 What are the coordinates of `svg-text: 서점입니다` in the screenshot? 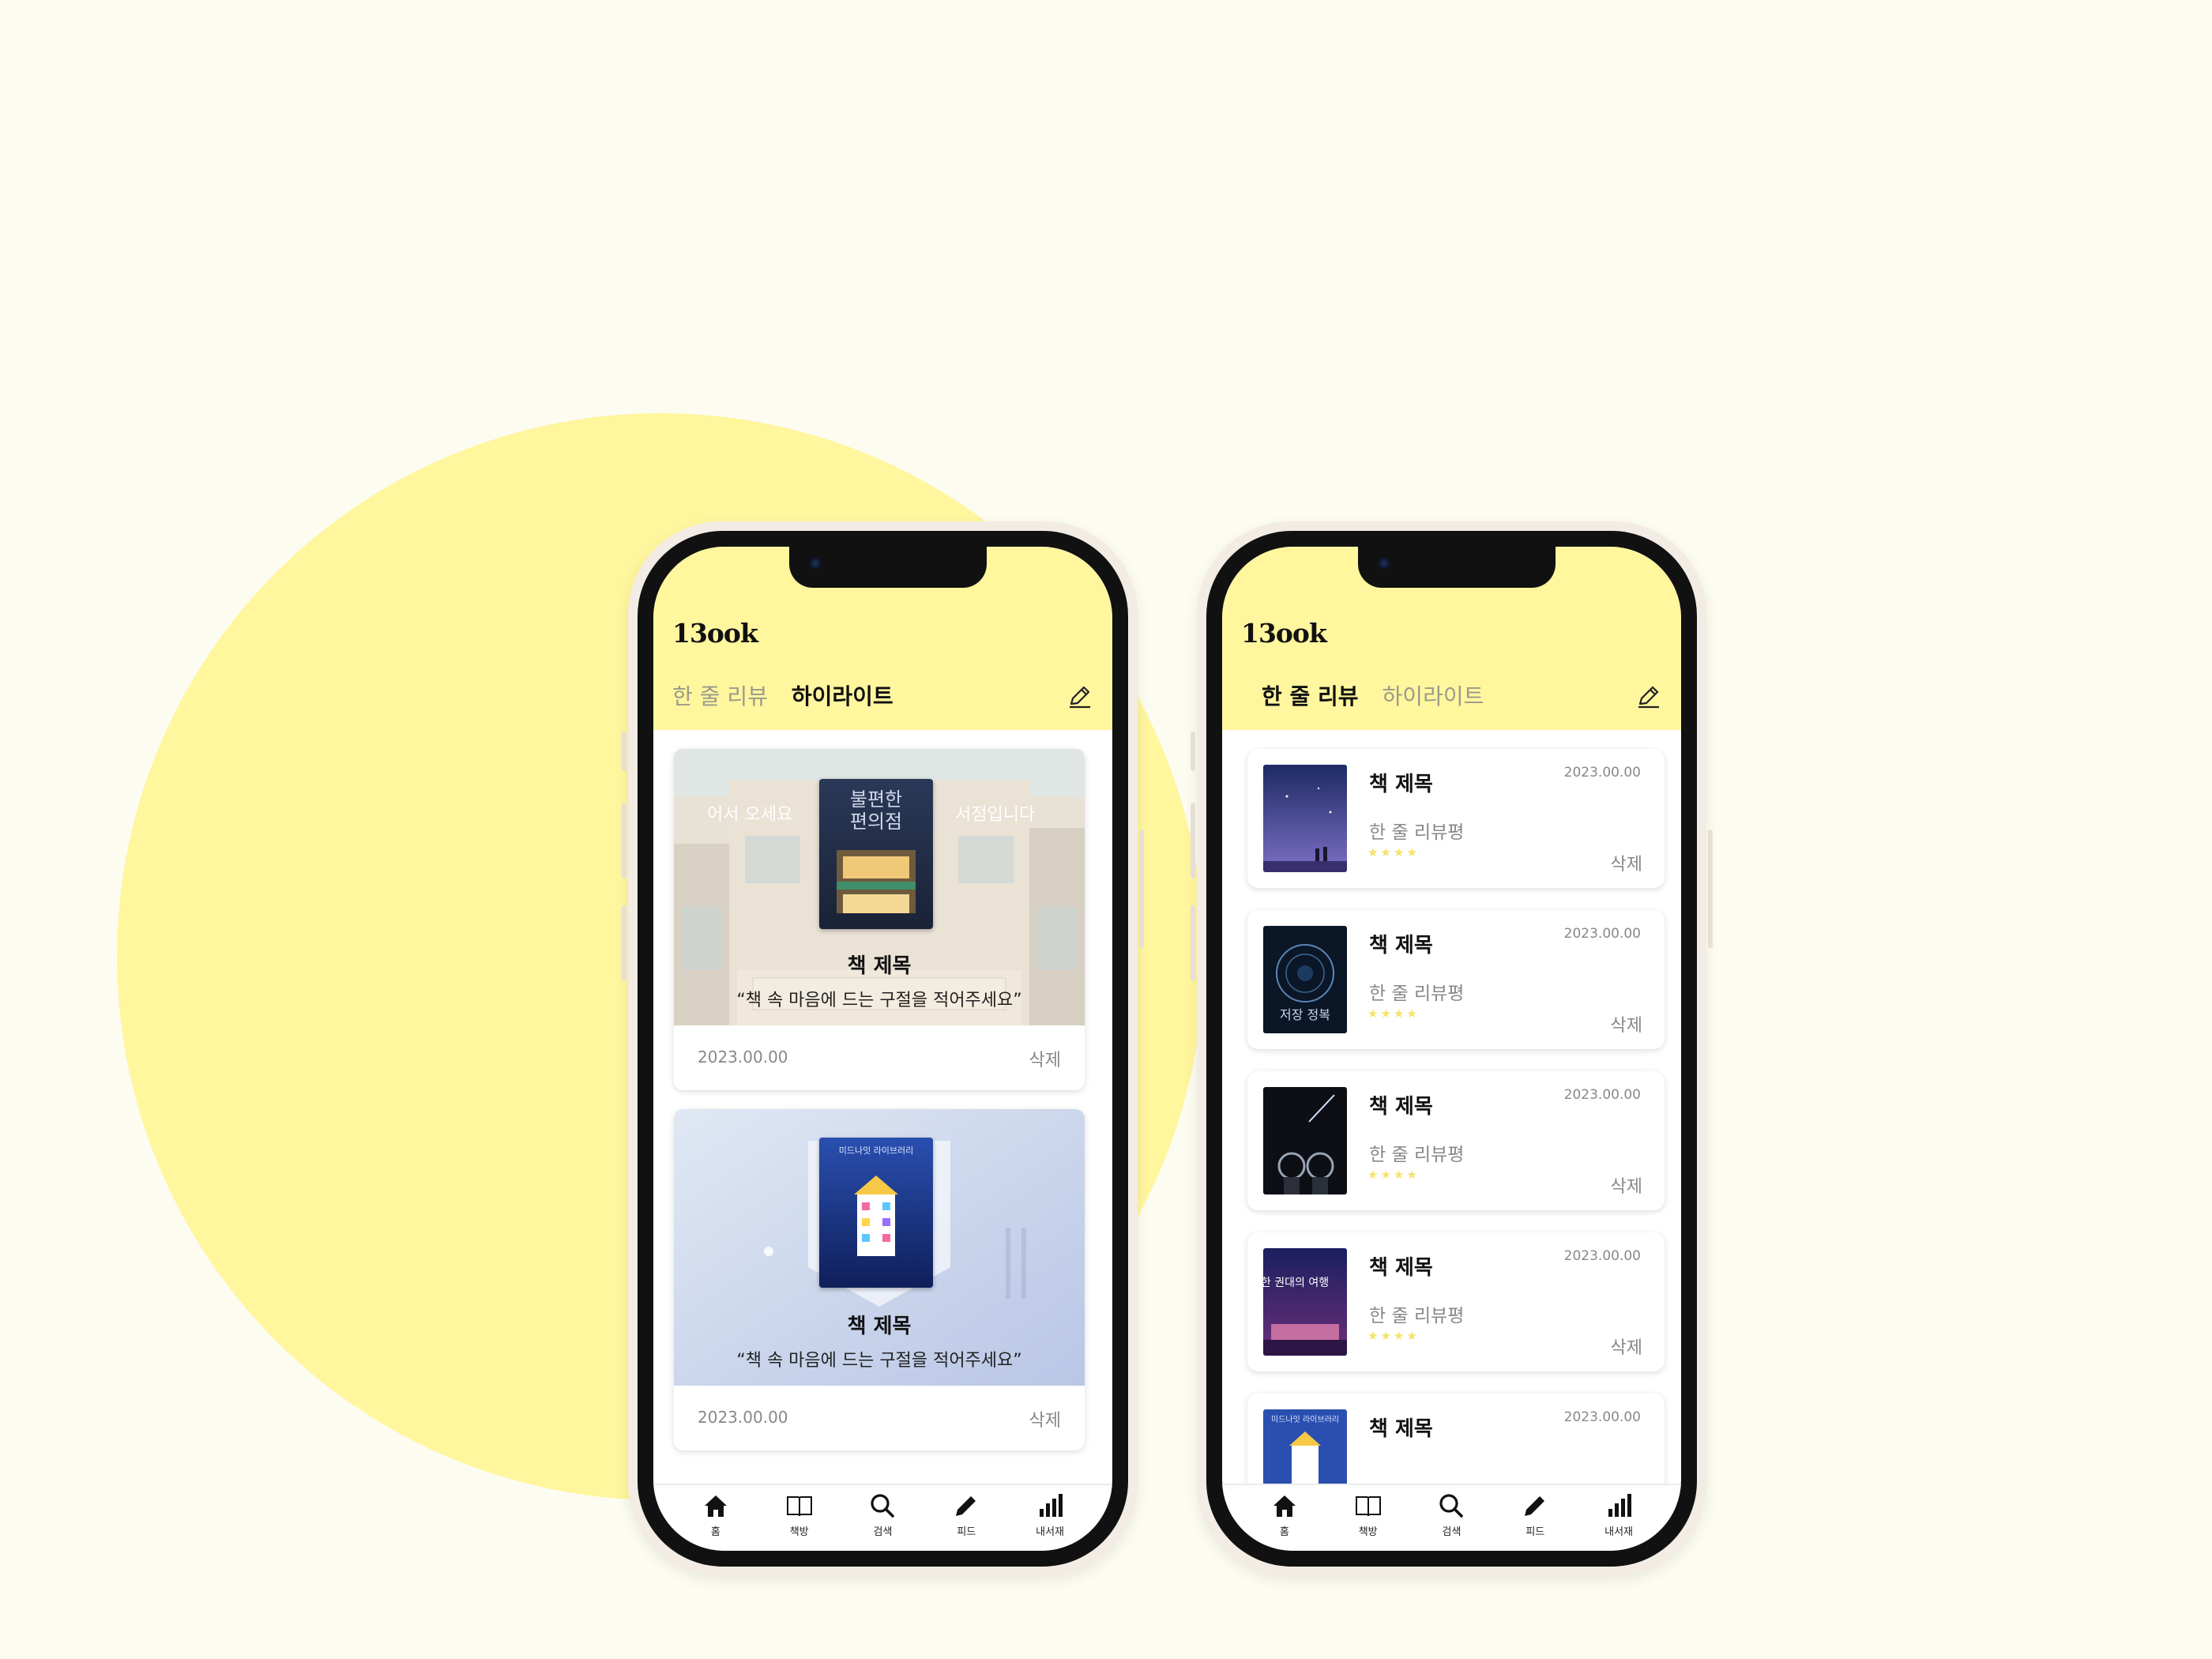 It's located at (995, 815).